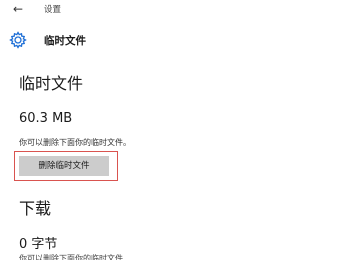 This screenshot has width=353, height=260. I want to click on temp-files-size: 60.3 MB, so click(46, 118).